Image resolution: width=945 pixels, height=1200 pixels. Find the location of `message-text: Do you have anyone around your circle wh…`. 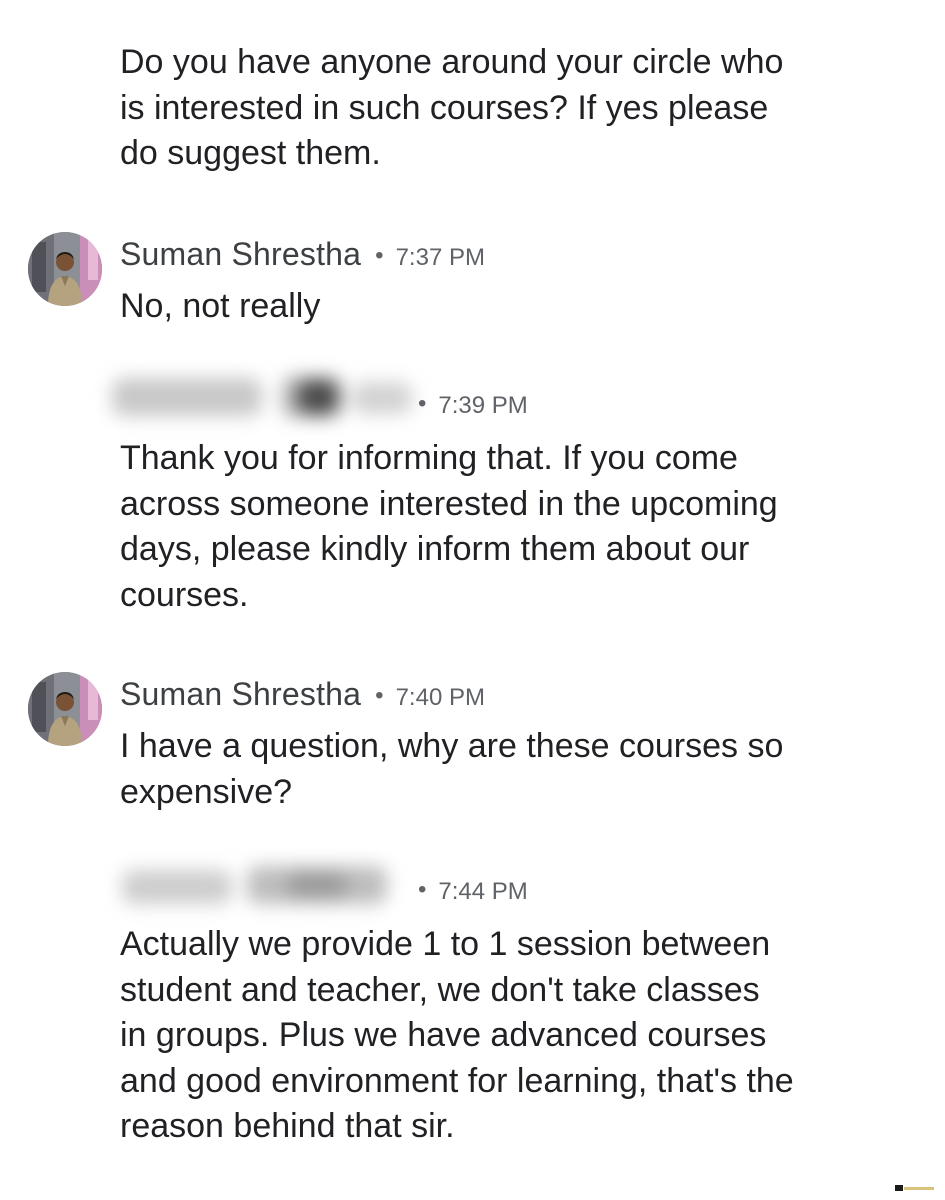

message-text: Do you have anyone around your circle wh… is located at coordinates (452, 107).